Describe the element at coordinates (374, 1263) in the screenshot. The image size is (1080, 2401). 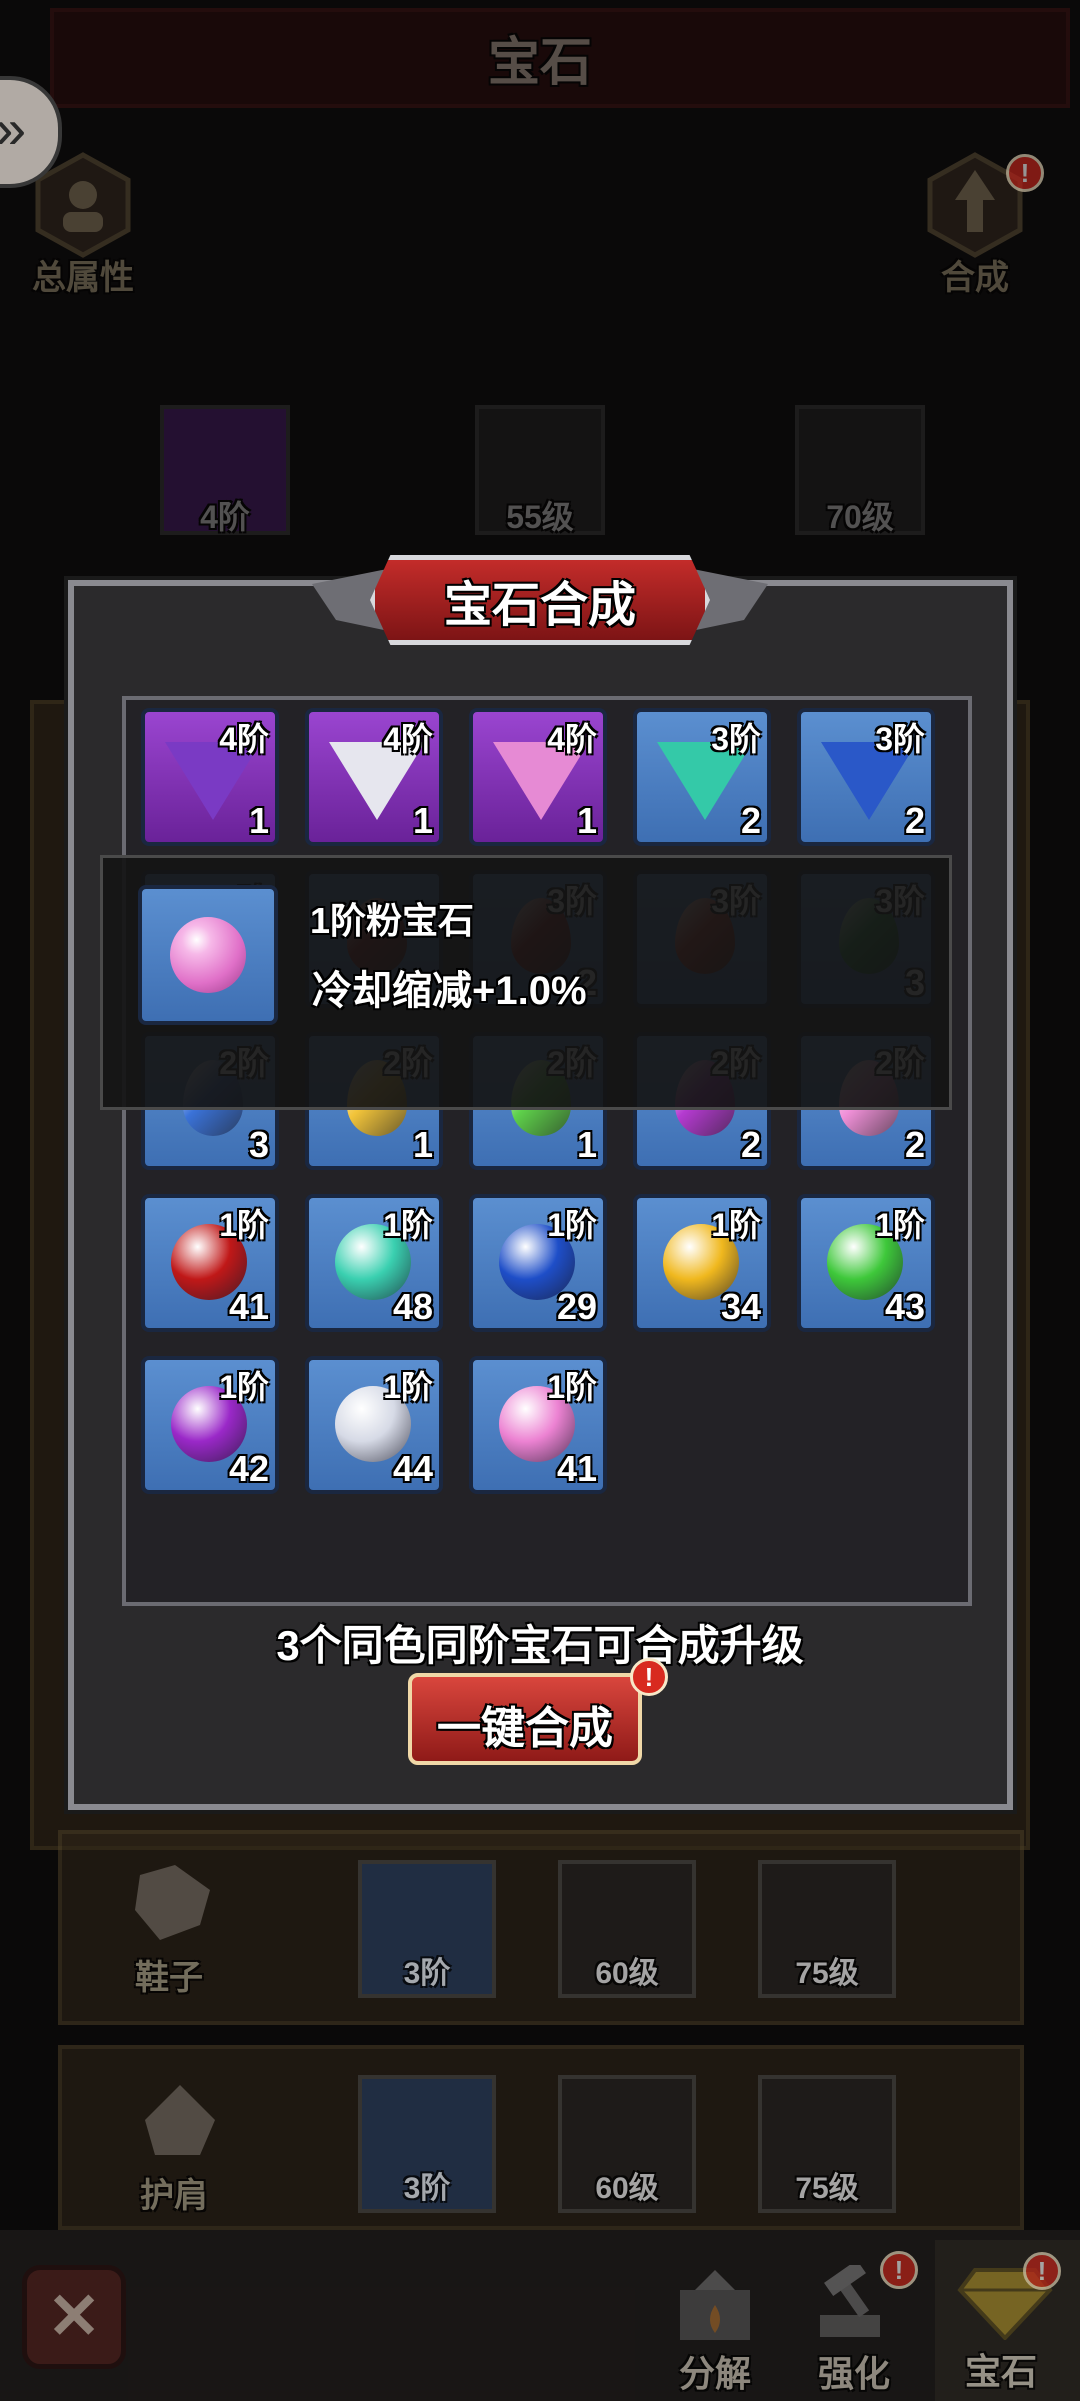
I see `gem-slot: 1阶 48` at that location.